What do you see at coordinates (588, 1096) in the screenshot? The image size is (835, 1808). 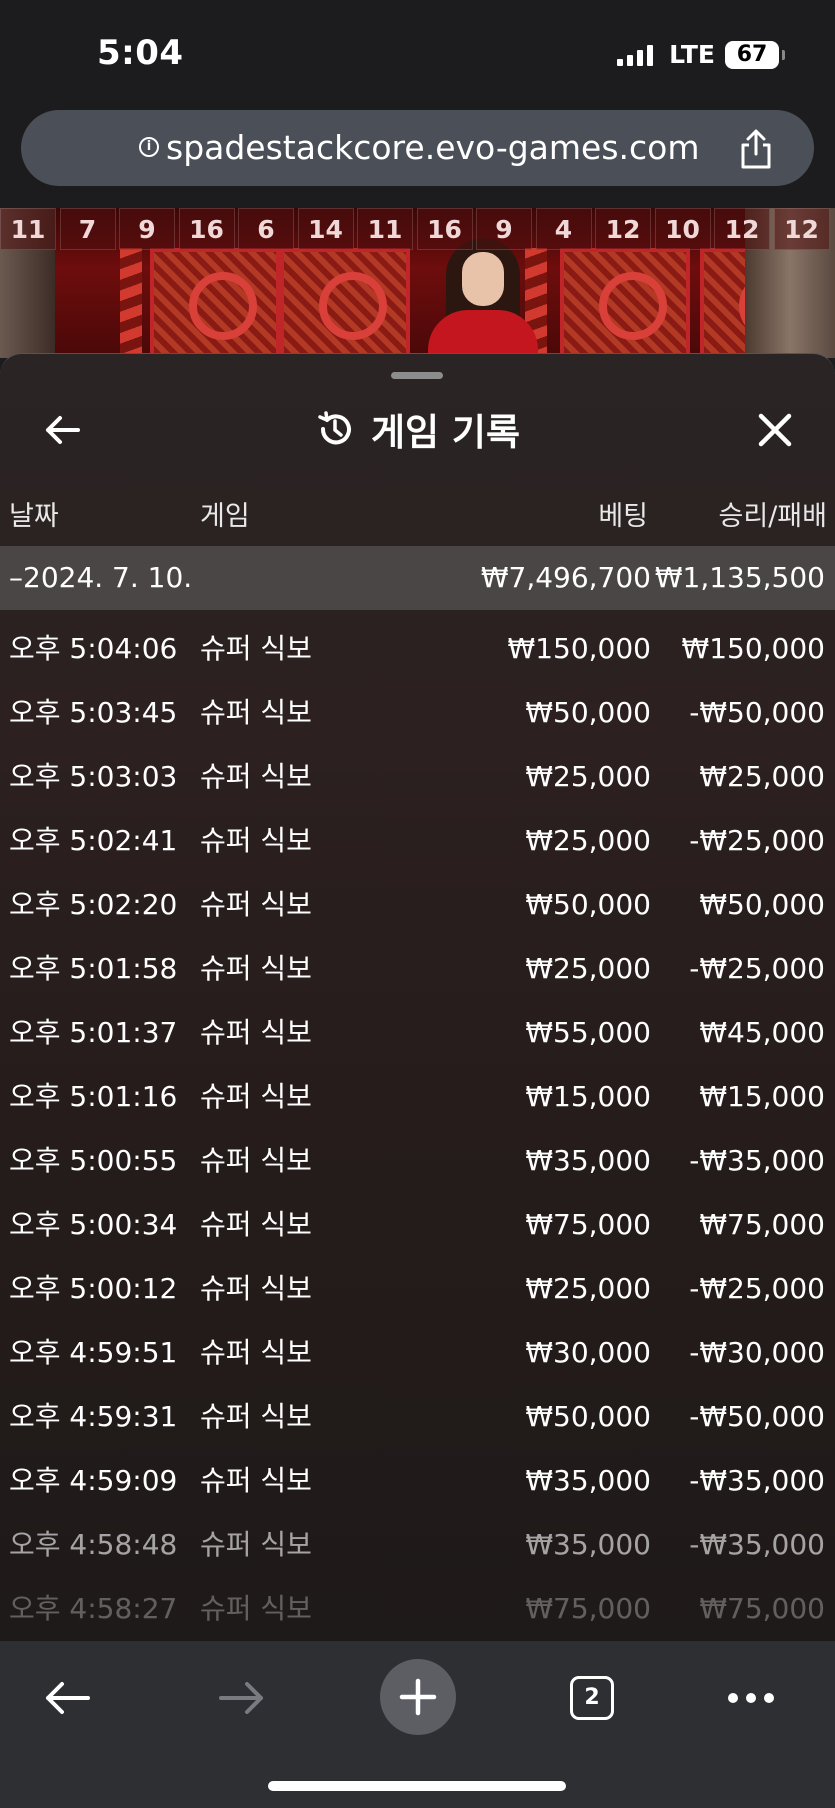 I see `row-bet: ₩15,000` at bounding box center [588, 1096].